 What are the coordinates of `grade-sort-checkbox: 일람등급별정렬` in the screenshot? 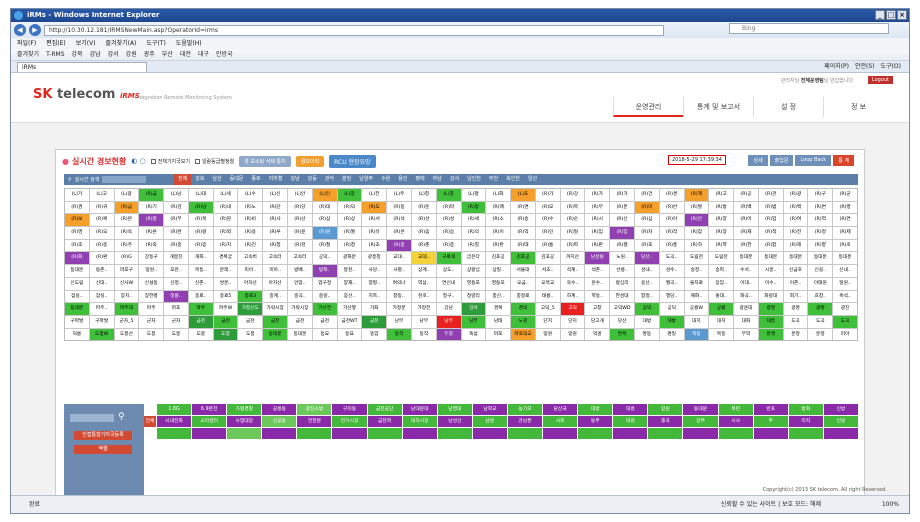 It's located at (214, 161).